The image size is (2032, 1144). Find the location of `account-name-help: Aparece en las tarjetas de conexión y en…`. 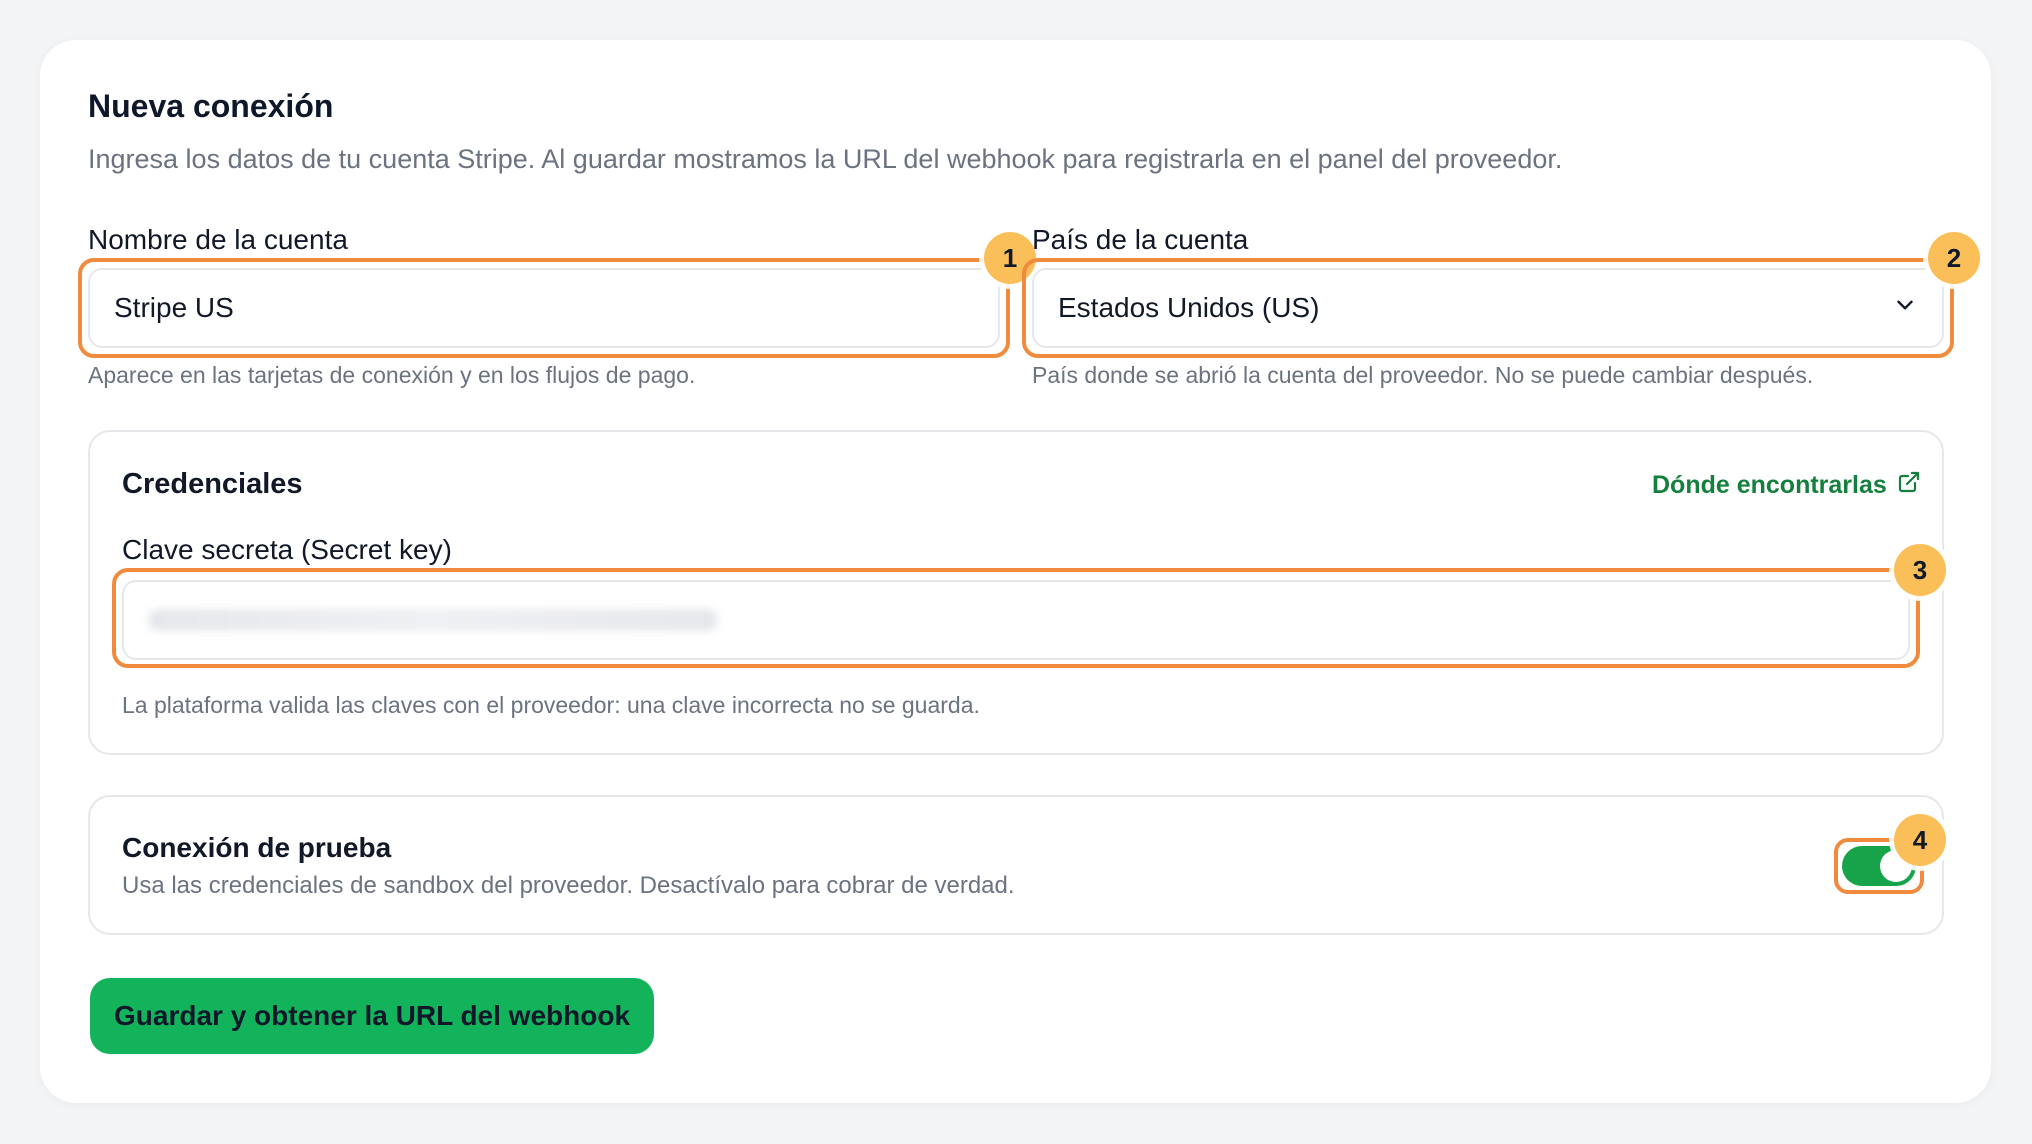

account-name-help: Aparece en las tarjetas de conexión y en… is located at coordinates (392, 375).